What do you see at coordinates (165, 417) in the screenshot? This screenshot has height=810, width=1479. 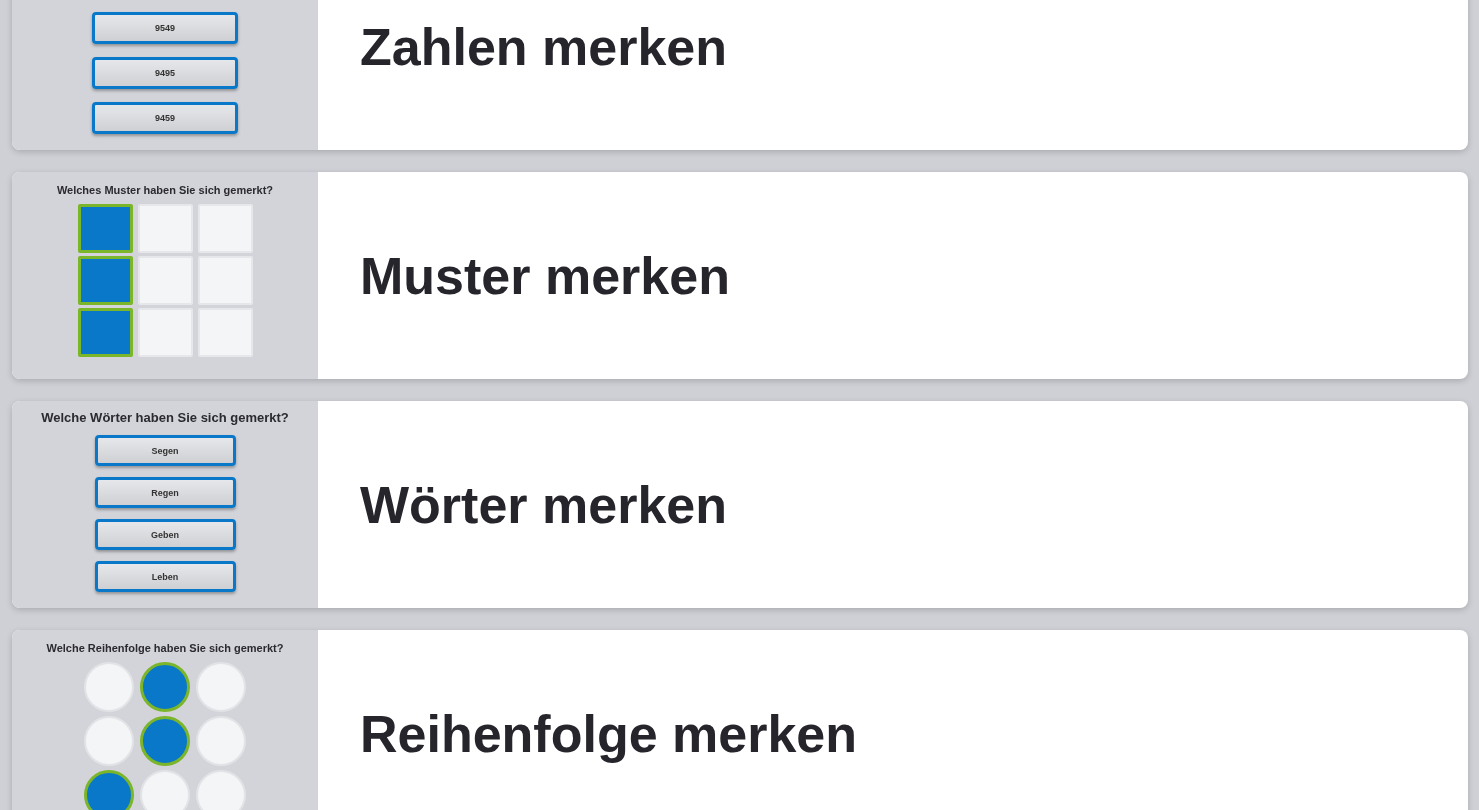 I see `question-text: Welche Wörter haben Sie sich gemerkt?` at bounding box center [165, 417].